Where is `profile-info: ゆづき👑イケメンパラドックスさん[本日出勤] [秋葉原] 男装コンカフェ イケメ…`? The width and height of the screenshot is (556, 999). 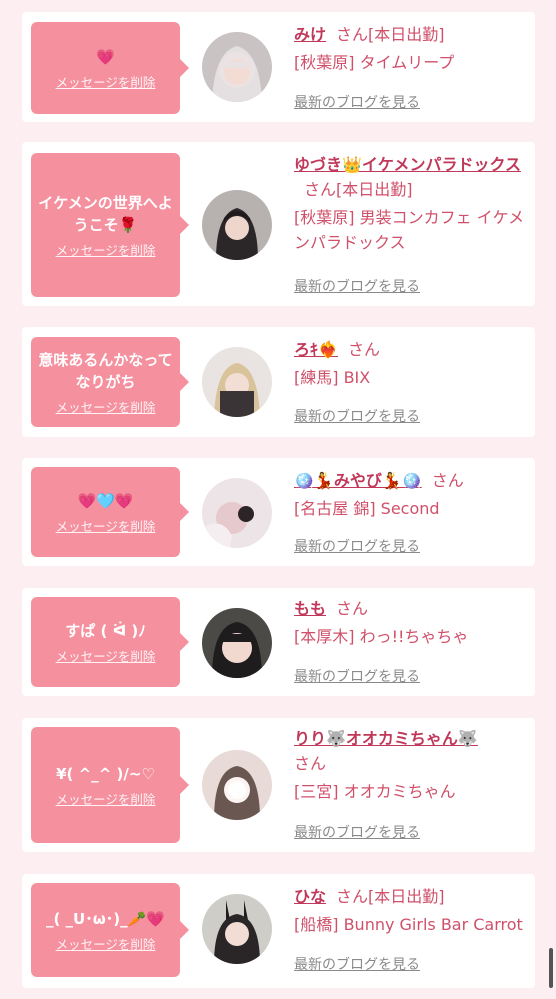
profile-info: ゆづき👑イケメンパラドックスさん[本日出勤] [秋葉原] 男装コンカフェ イケメ… is located at coordinates (412, 203).